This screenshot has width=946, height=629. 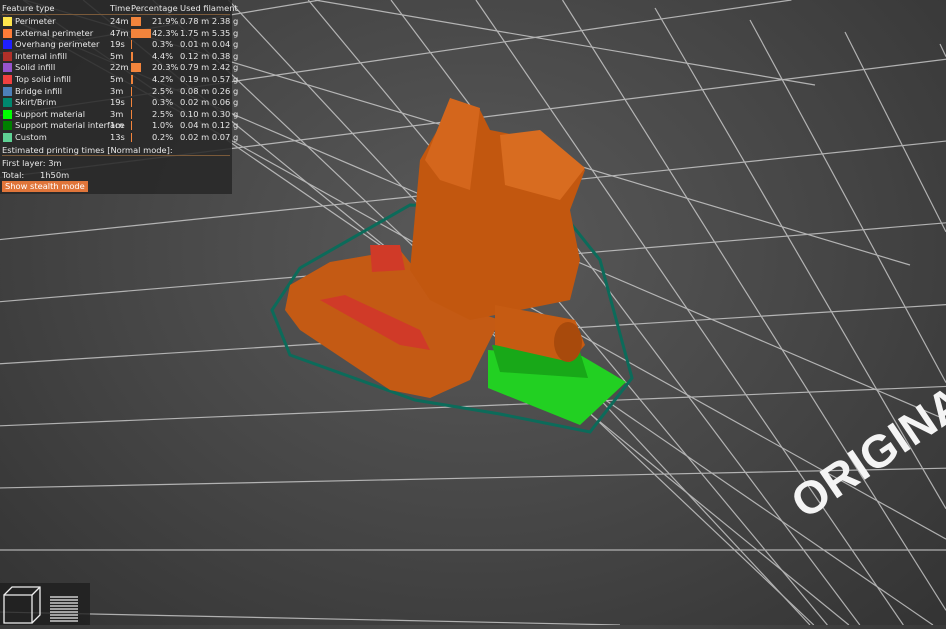 I want to click on estimated-times-title: Estimated printing times [Normal mode]:, so click(x=87, y=150).